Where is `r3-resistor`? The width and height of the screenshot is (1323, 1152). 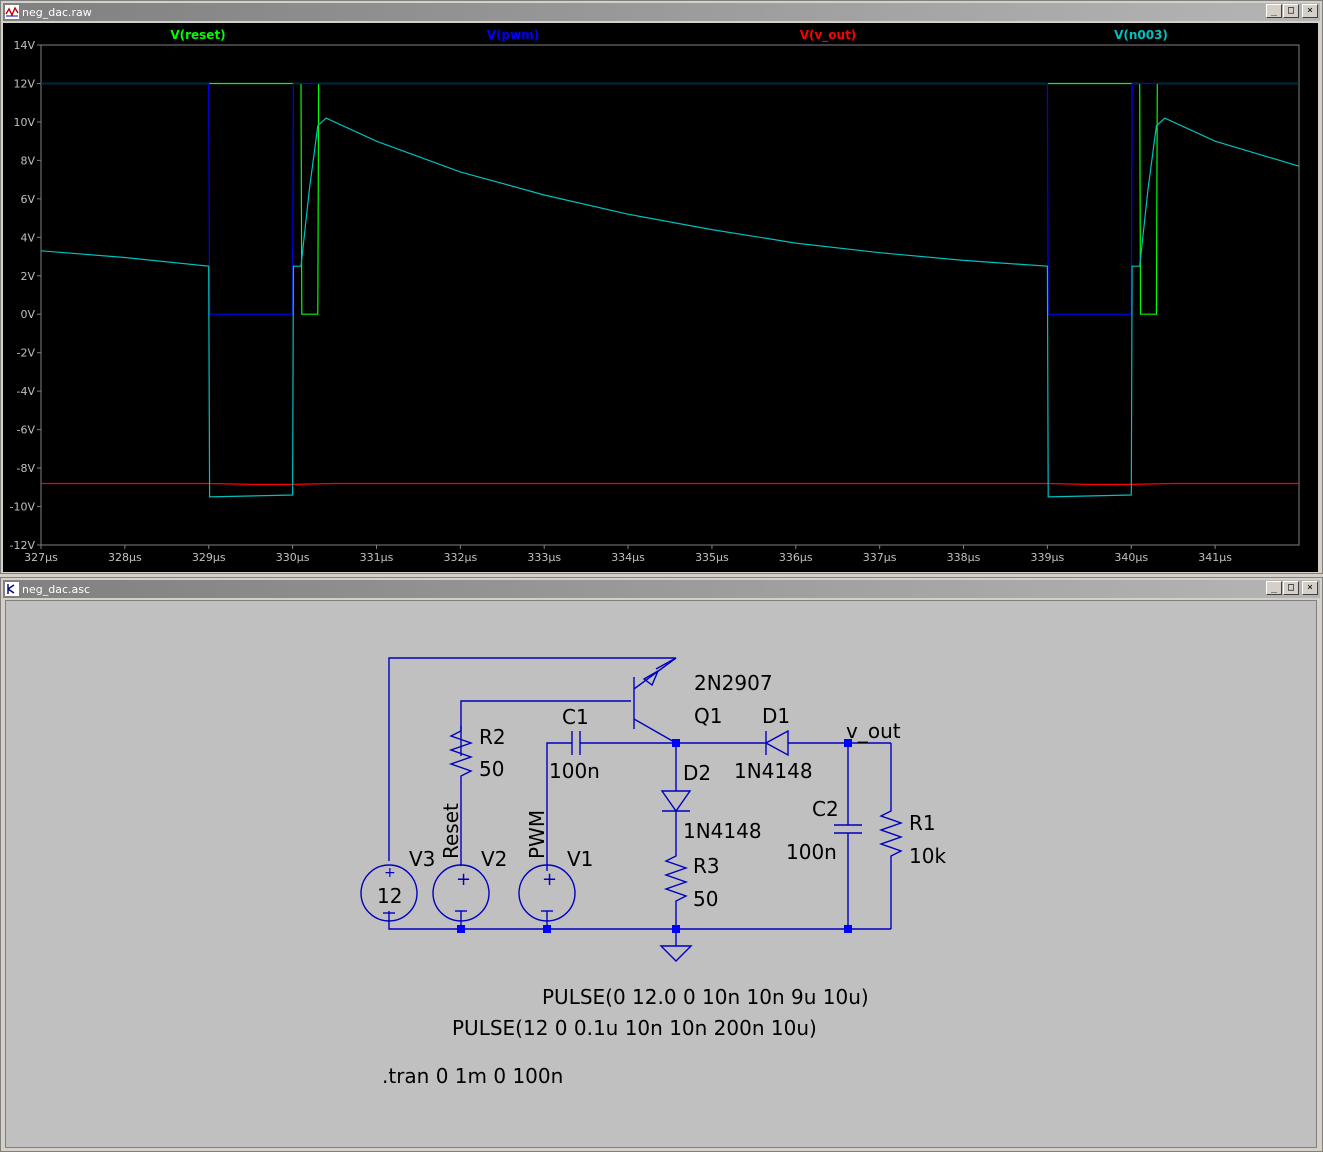 r3-resistor is located at coordinates (676, 881).